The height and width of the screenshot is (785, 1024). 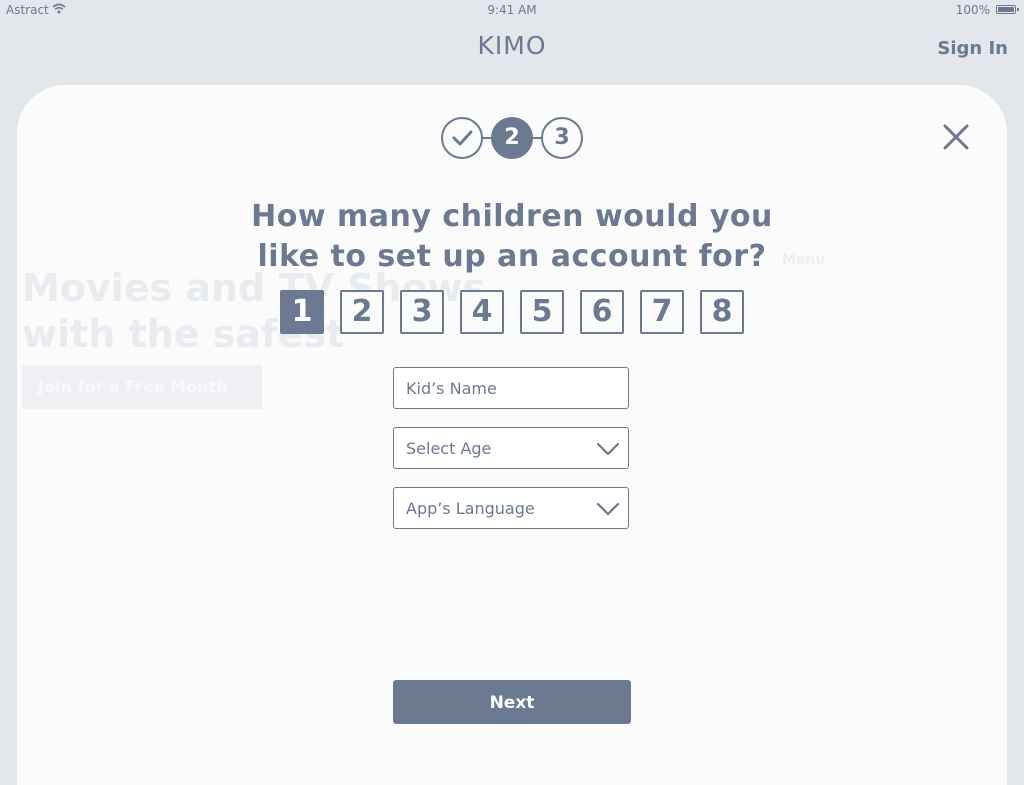 I want to click on question-line-2: like to set up an account for?, so click(x=512, y=256).